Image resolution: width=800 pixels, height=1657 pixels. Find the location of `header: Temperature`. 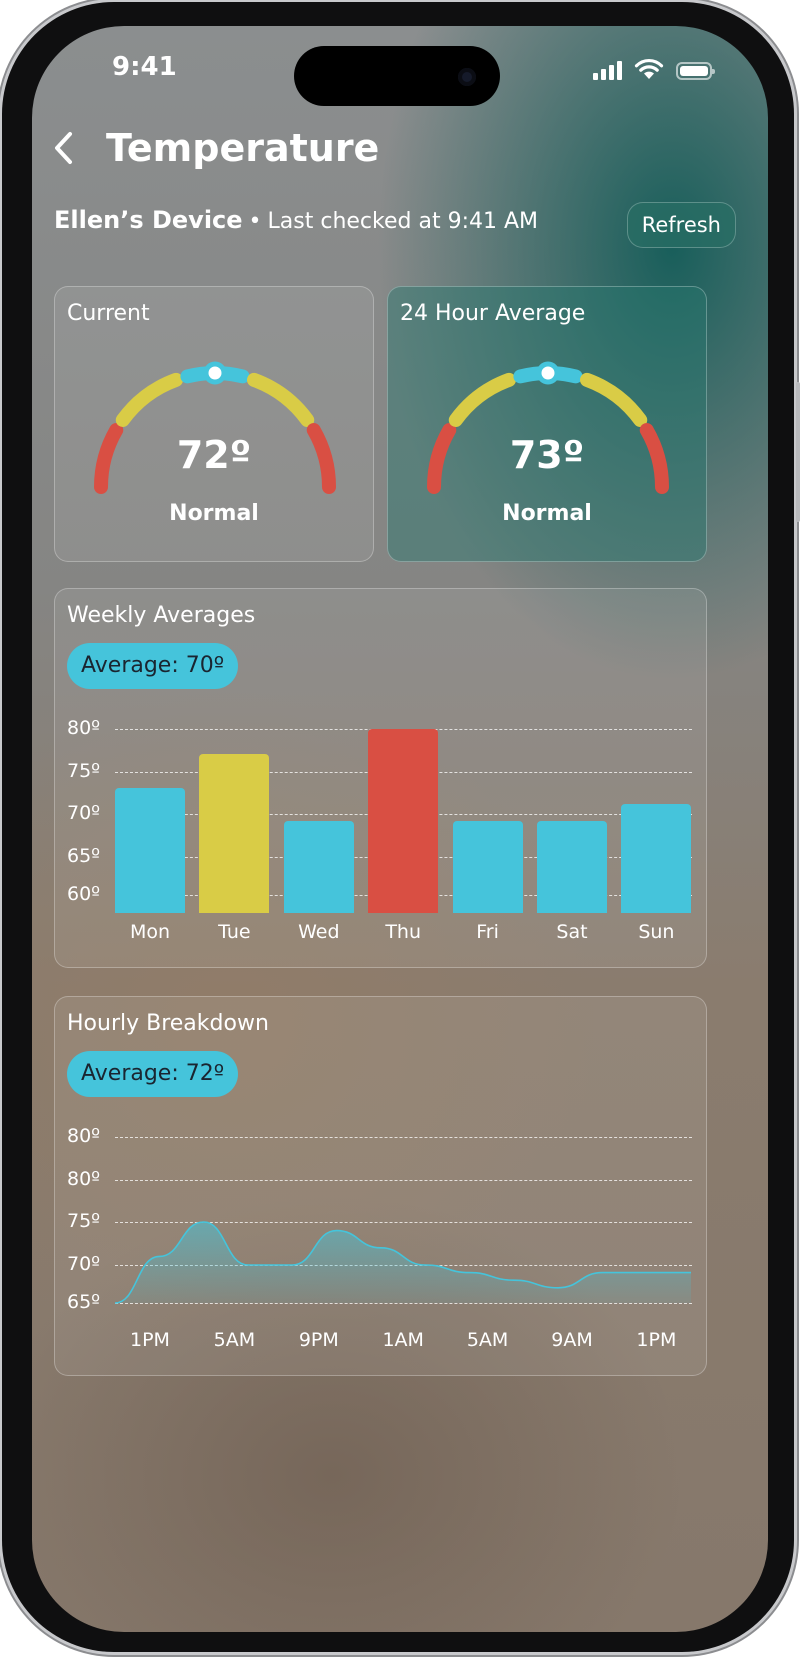

header: Temperature is located at coordinates (215, 148).